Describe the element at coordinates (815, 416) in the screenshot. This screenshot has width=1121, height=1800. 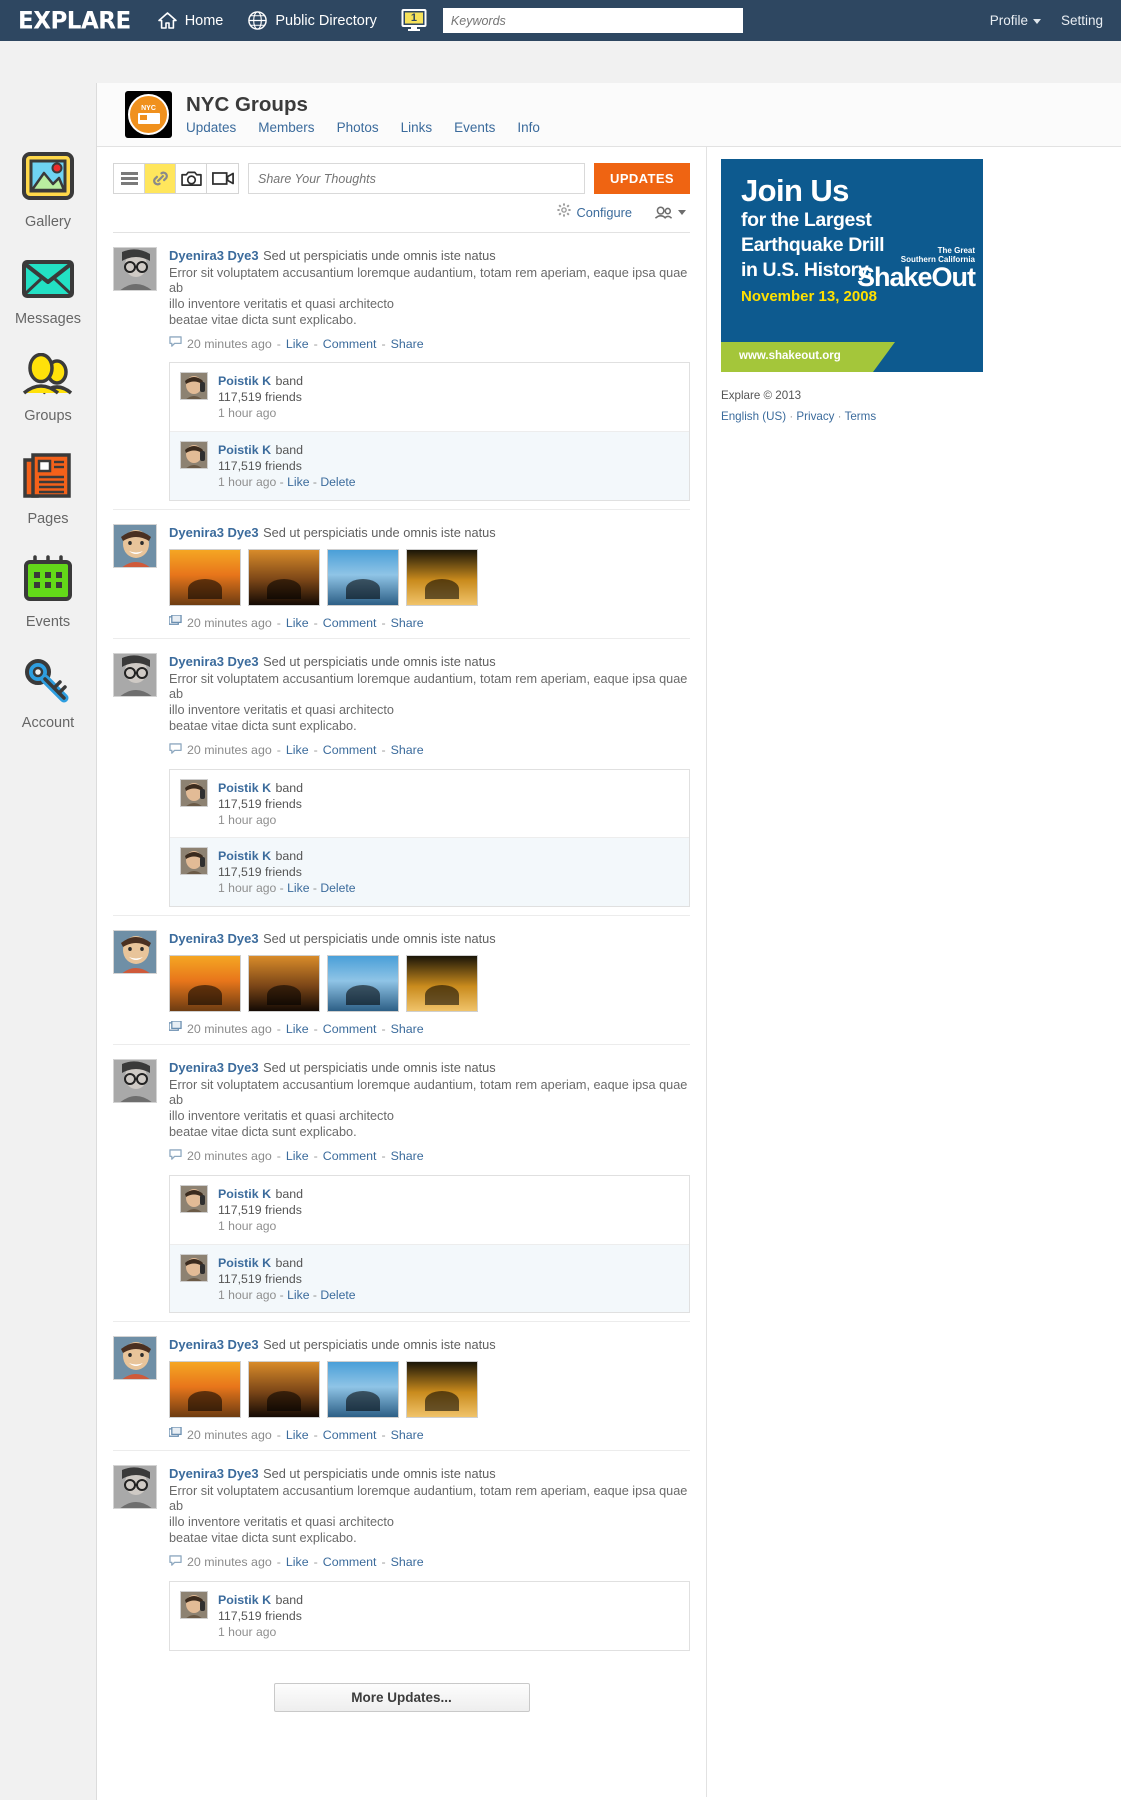
I see `footer-privacy: Privacy` at that location.